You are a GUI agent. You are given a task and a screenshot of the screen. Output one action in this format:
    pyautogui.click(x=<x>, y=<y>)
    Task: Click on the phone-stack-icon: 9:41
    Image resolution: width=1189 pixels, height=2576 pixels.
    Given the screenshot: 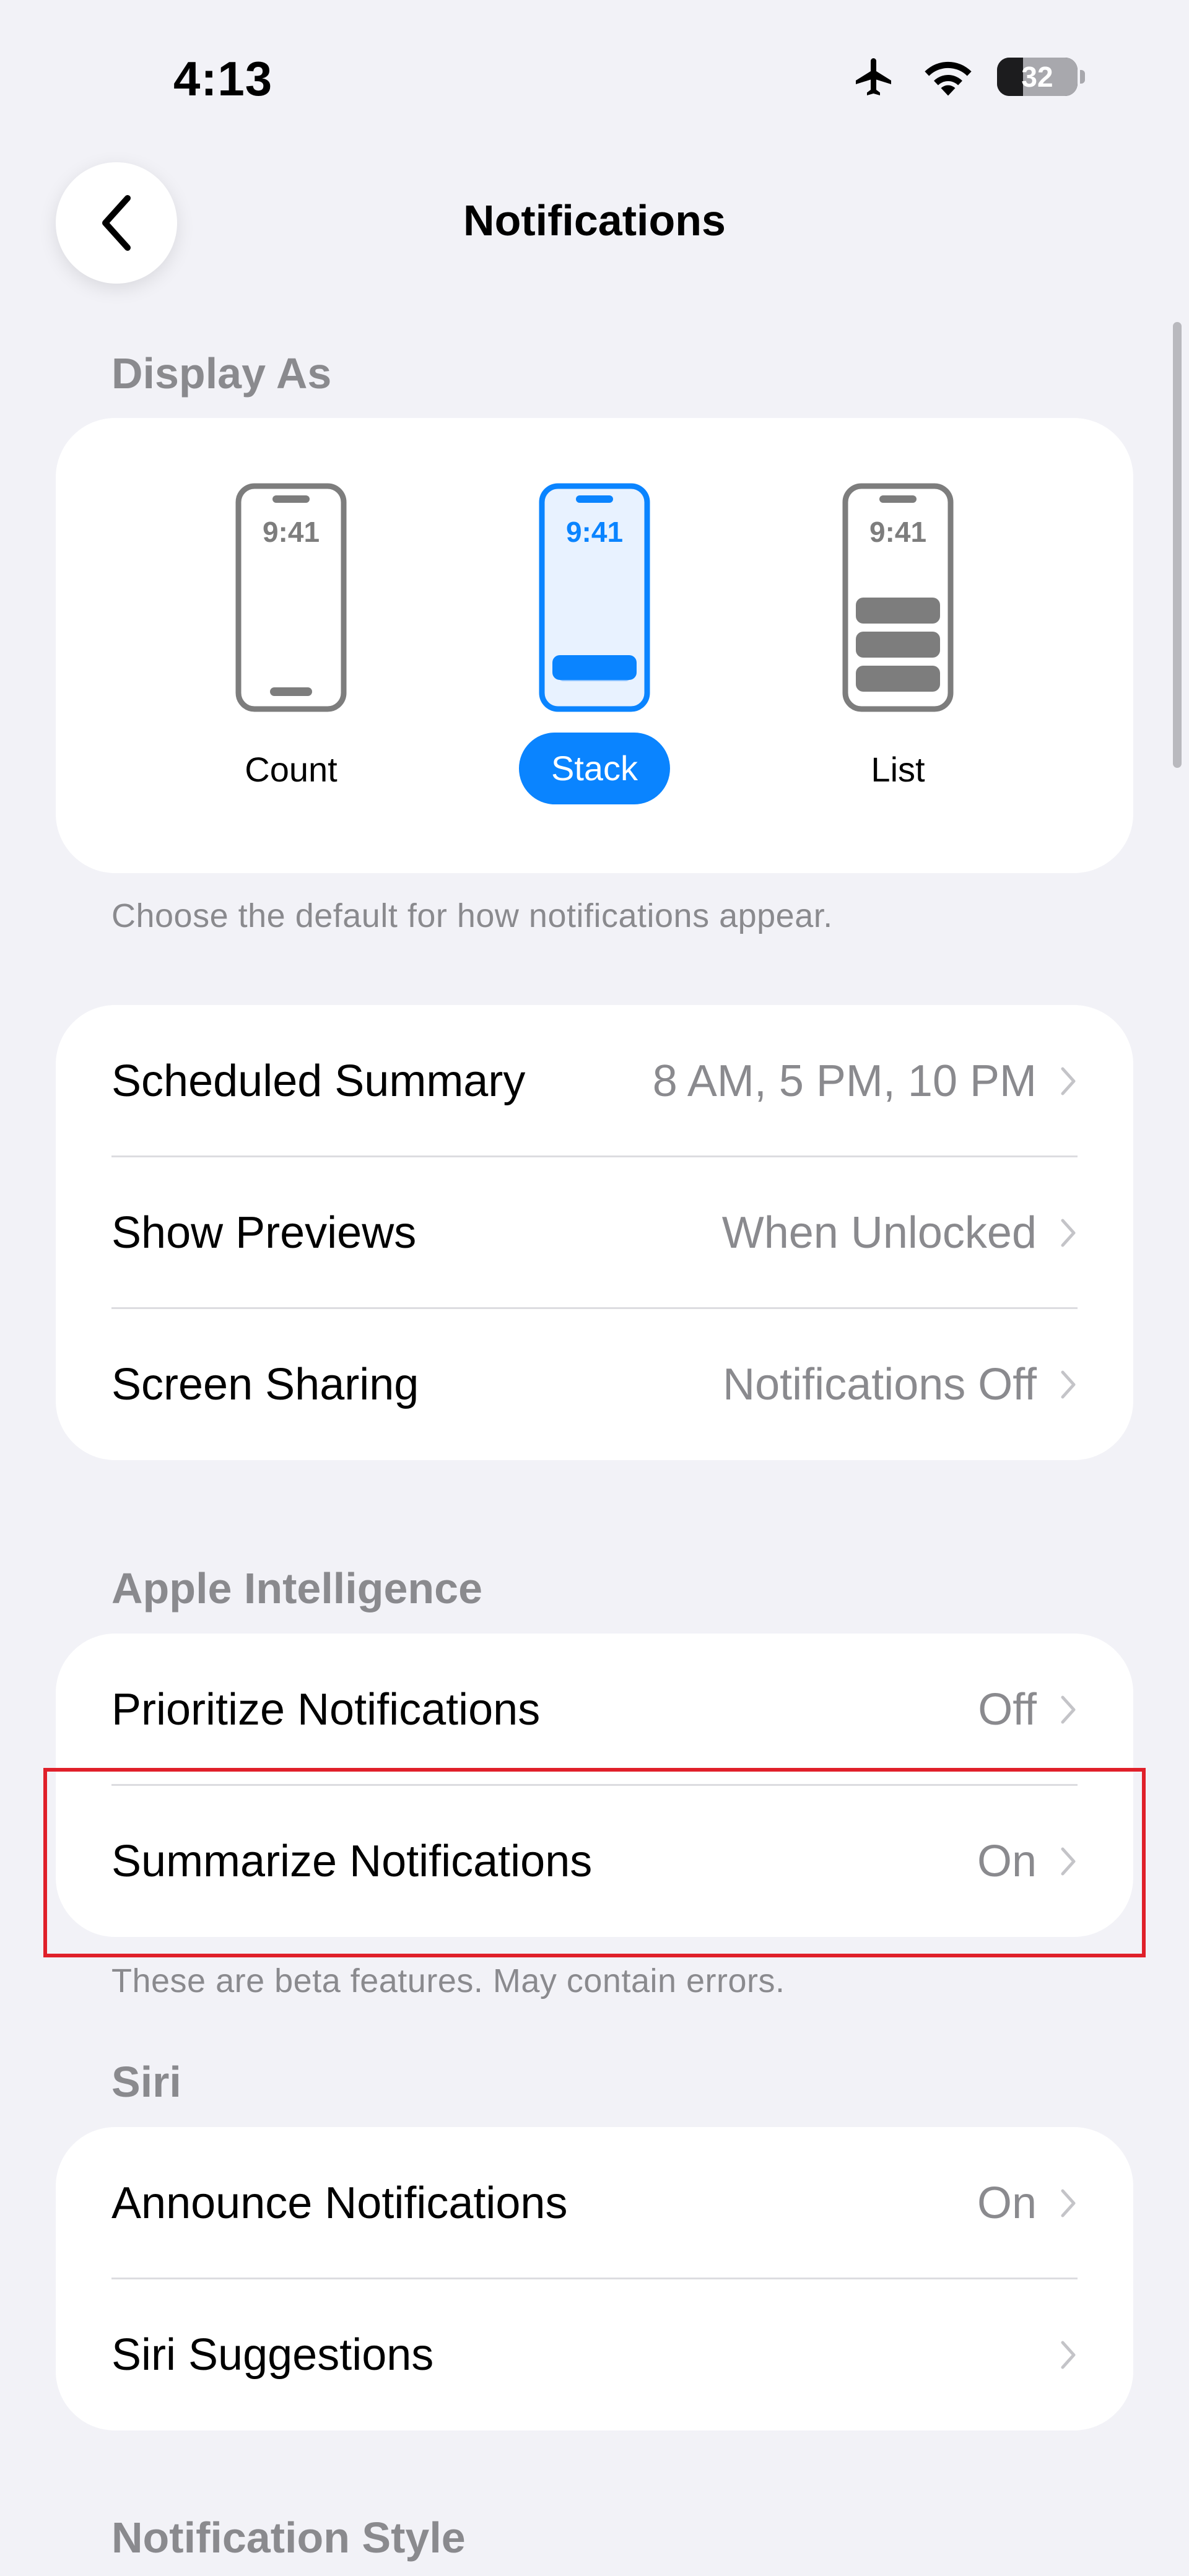 What is the action you would take?
    pyautogui.click(x=594, y=597)
    